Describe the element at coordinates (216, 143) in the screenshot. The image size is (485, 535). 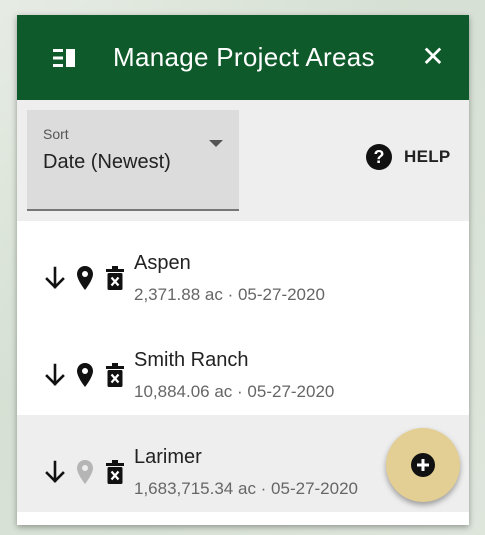
I see `caret-down-icon` at that location.